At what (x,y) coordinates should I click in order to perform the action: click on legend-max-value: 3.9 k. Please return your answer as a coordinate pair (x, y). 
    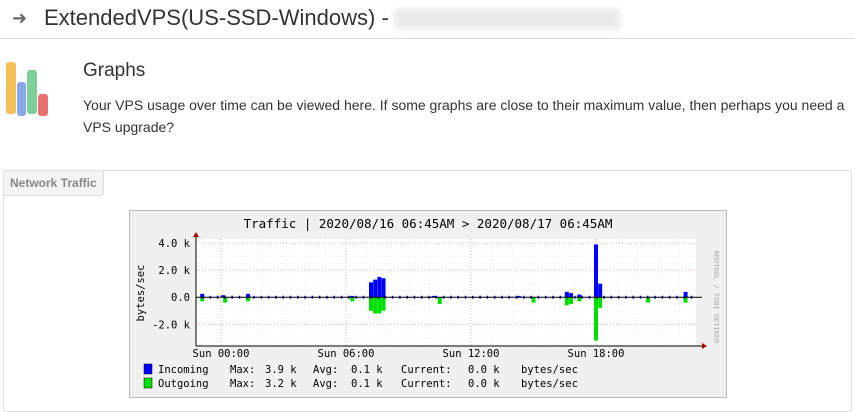
    Looking at the image, I should click on (281, 370).